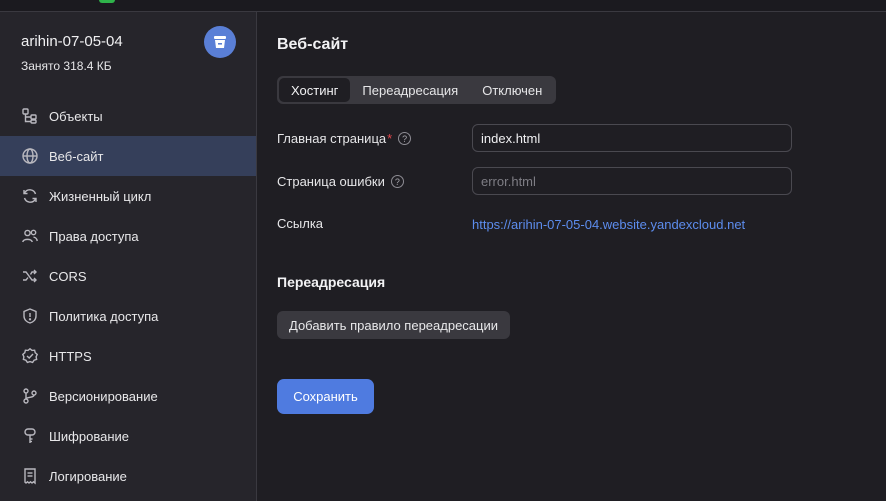 The width and height of the screenshot is (886, 501). I want to click on sidebar-item-label: Права доступа, so click(94, 236).